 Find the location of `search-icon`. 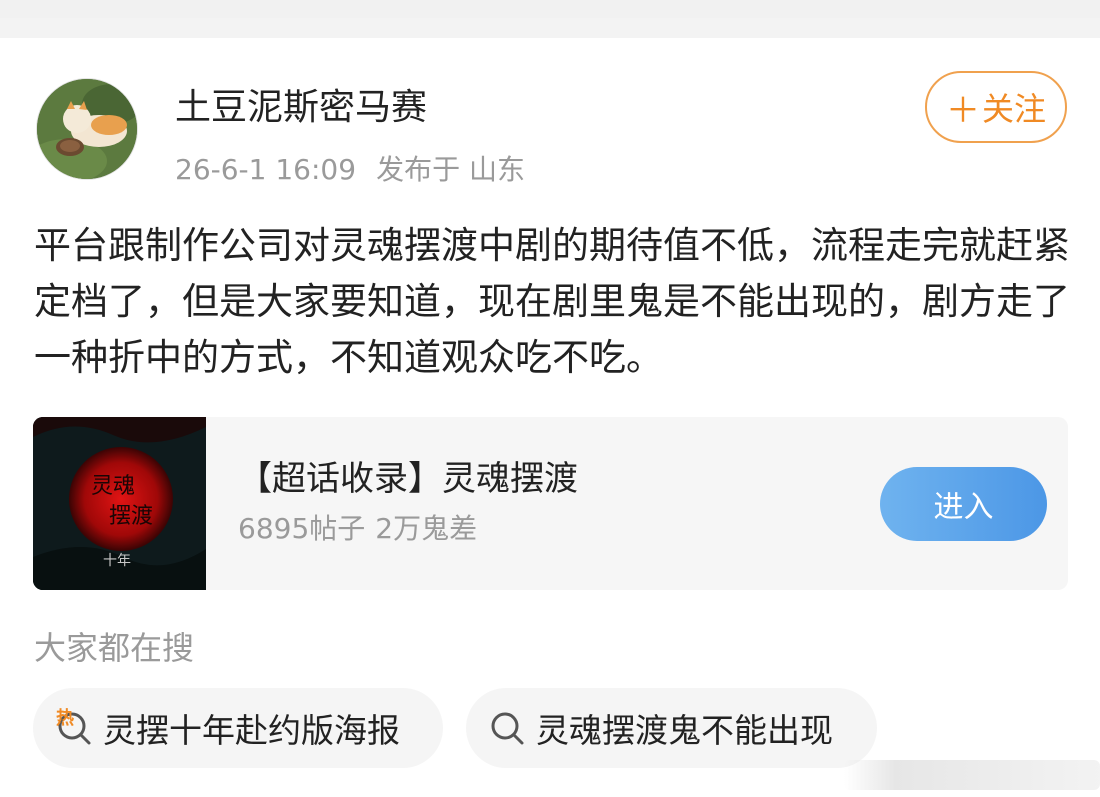

search-icon is located at coordinates (507, 728).